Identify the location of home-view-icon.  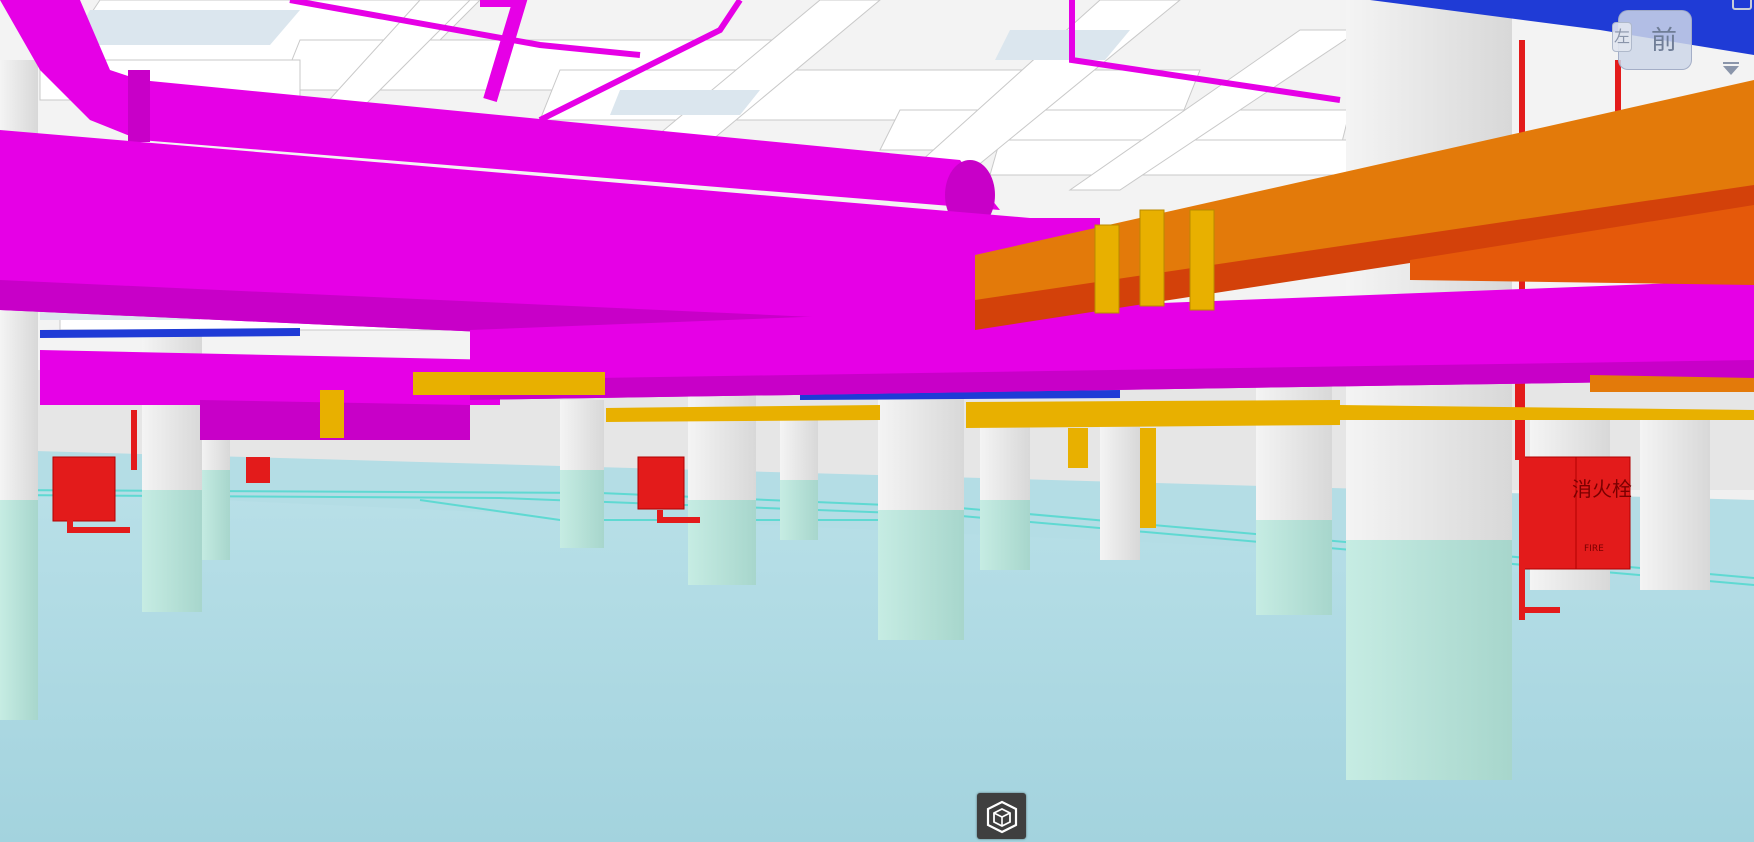
(1742, 5).